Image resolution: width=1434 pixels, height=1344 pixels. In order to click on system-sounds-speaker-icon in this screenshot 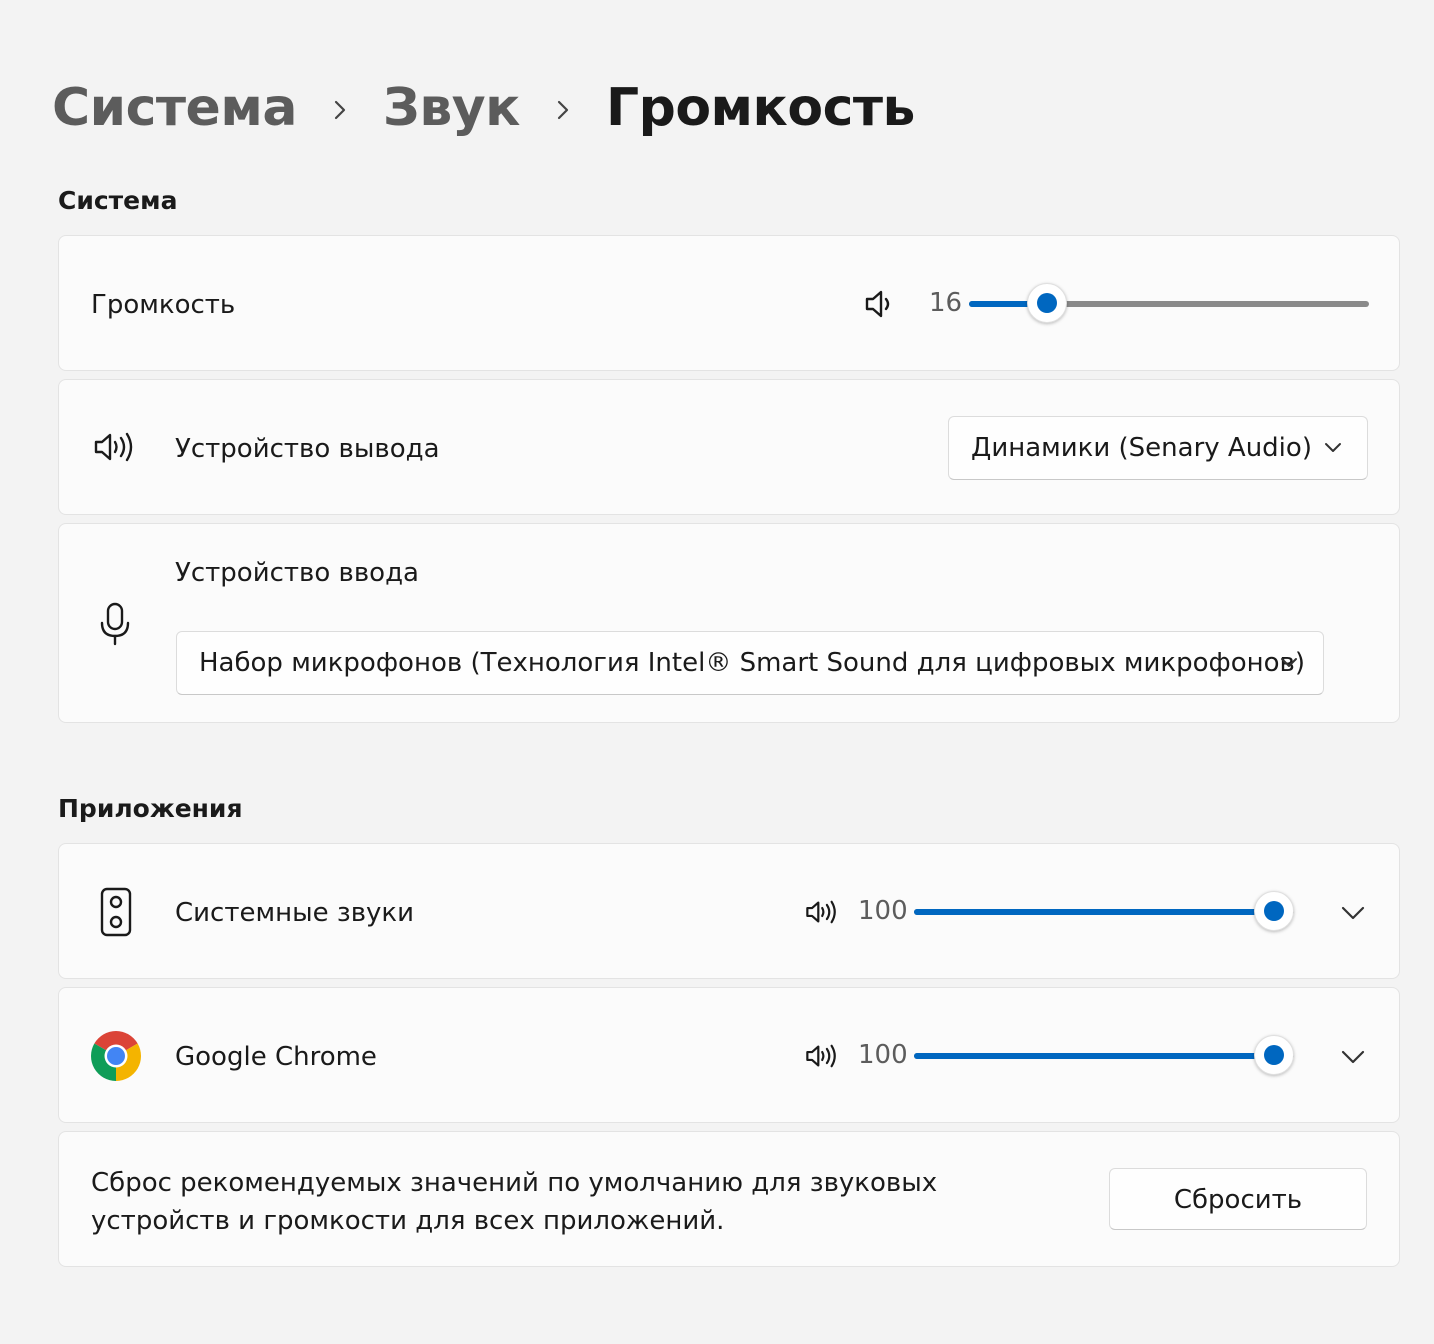, I will do `click(116, 912)`.